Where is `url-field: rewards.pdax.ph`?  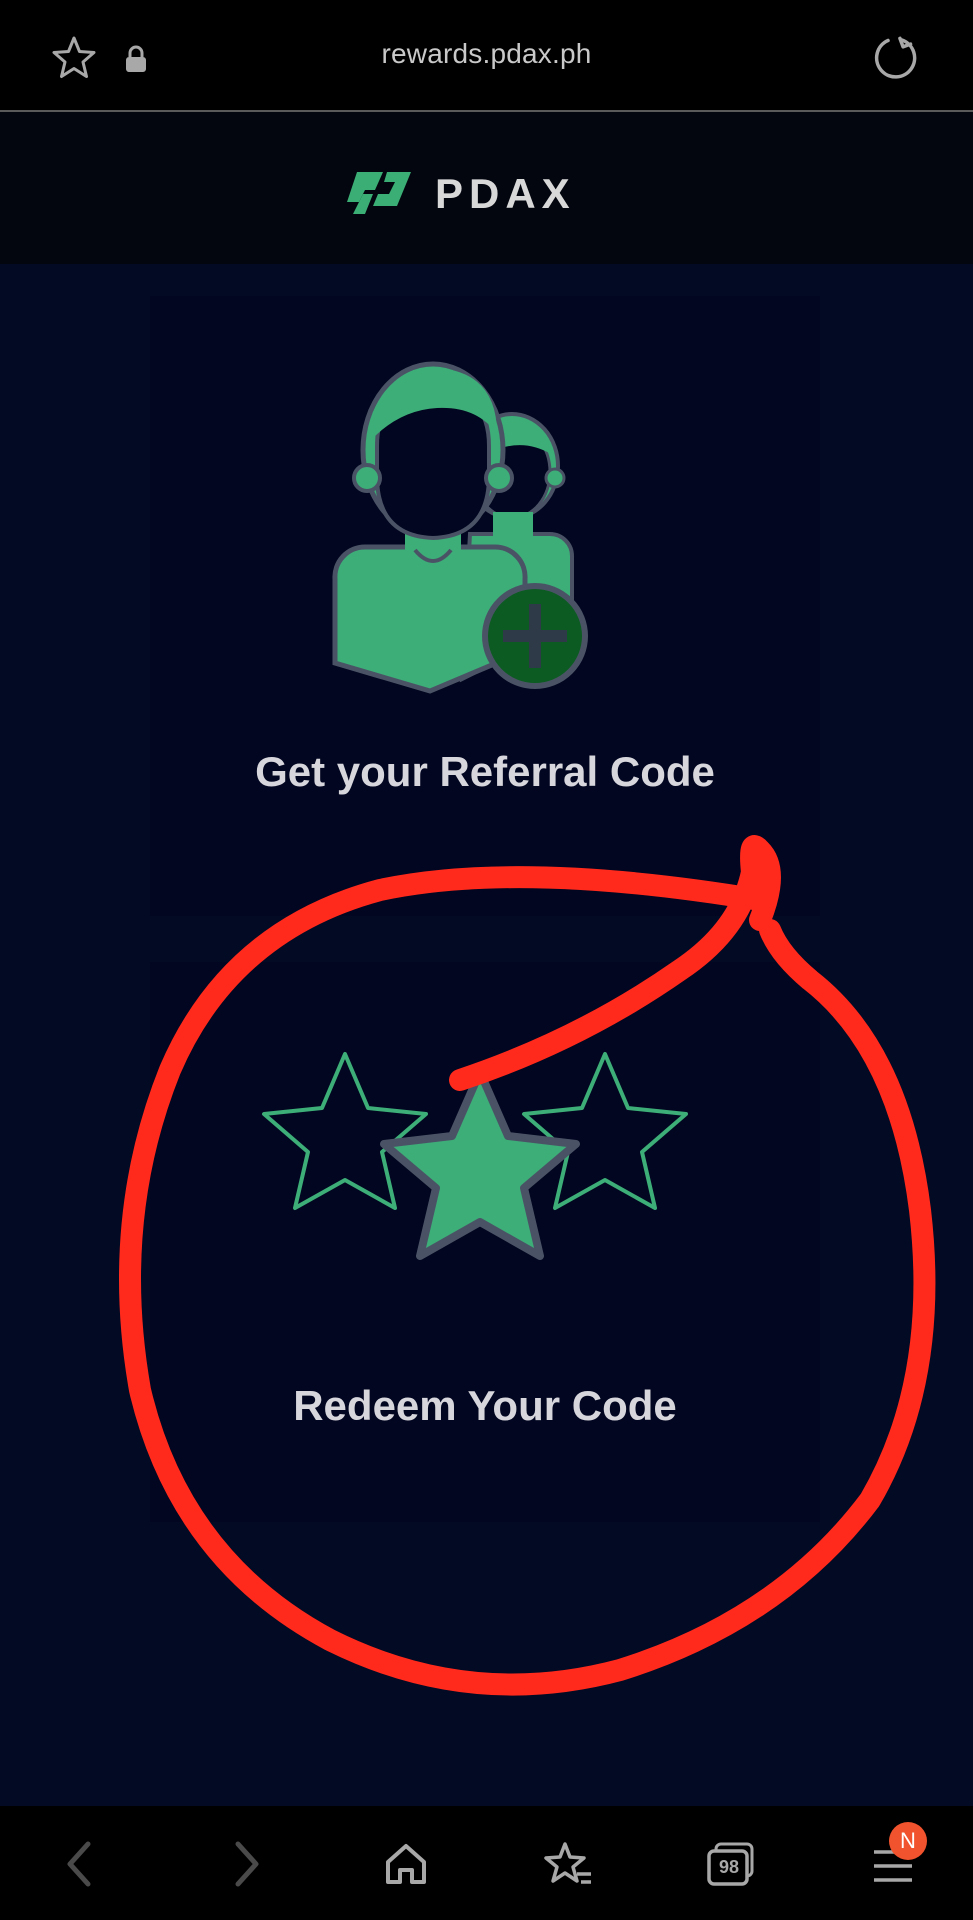 url-field: rewards.pdax.ph is located at coordinates (486, 54).